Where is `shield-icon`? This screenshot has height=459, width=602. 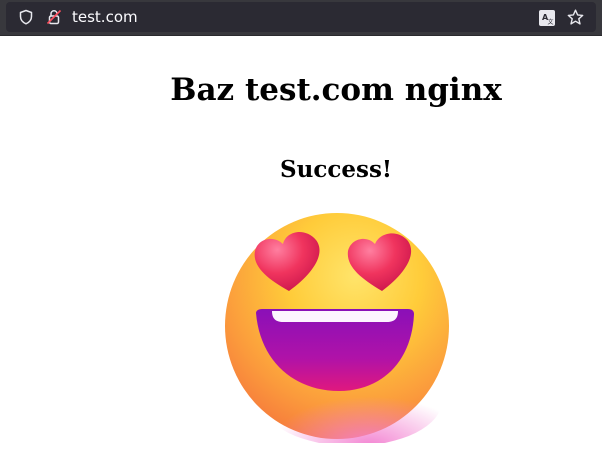 shield-icon is located at coordinates (26, 17).